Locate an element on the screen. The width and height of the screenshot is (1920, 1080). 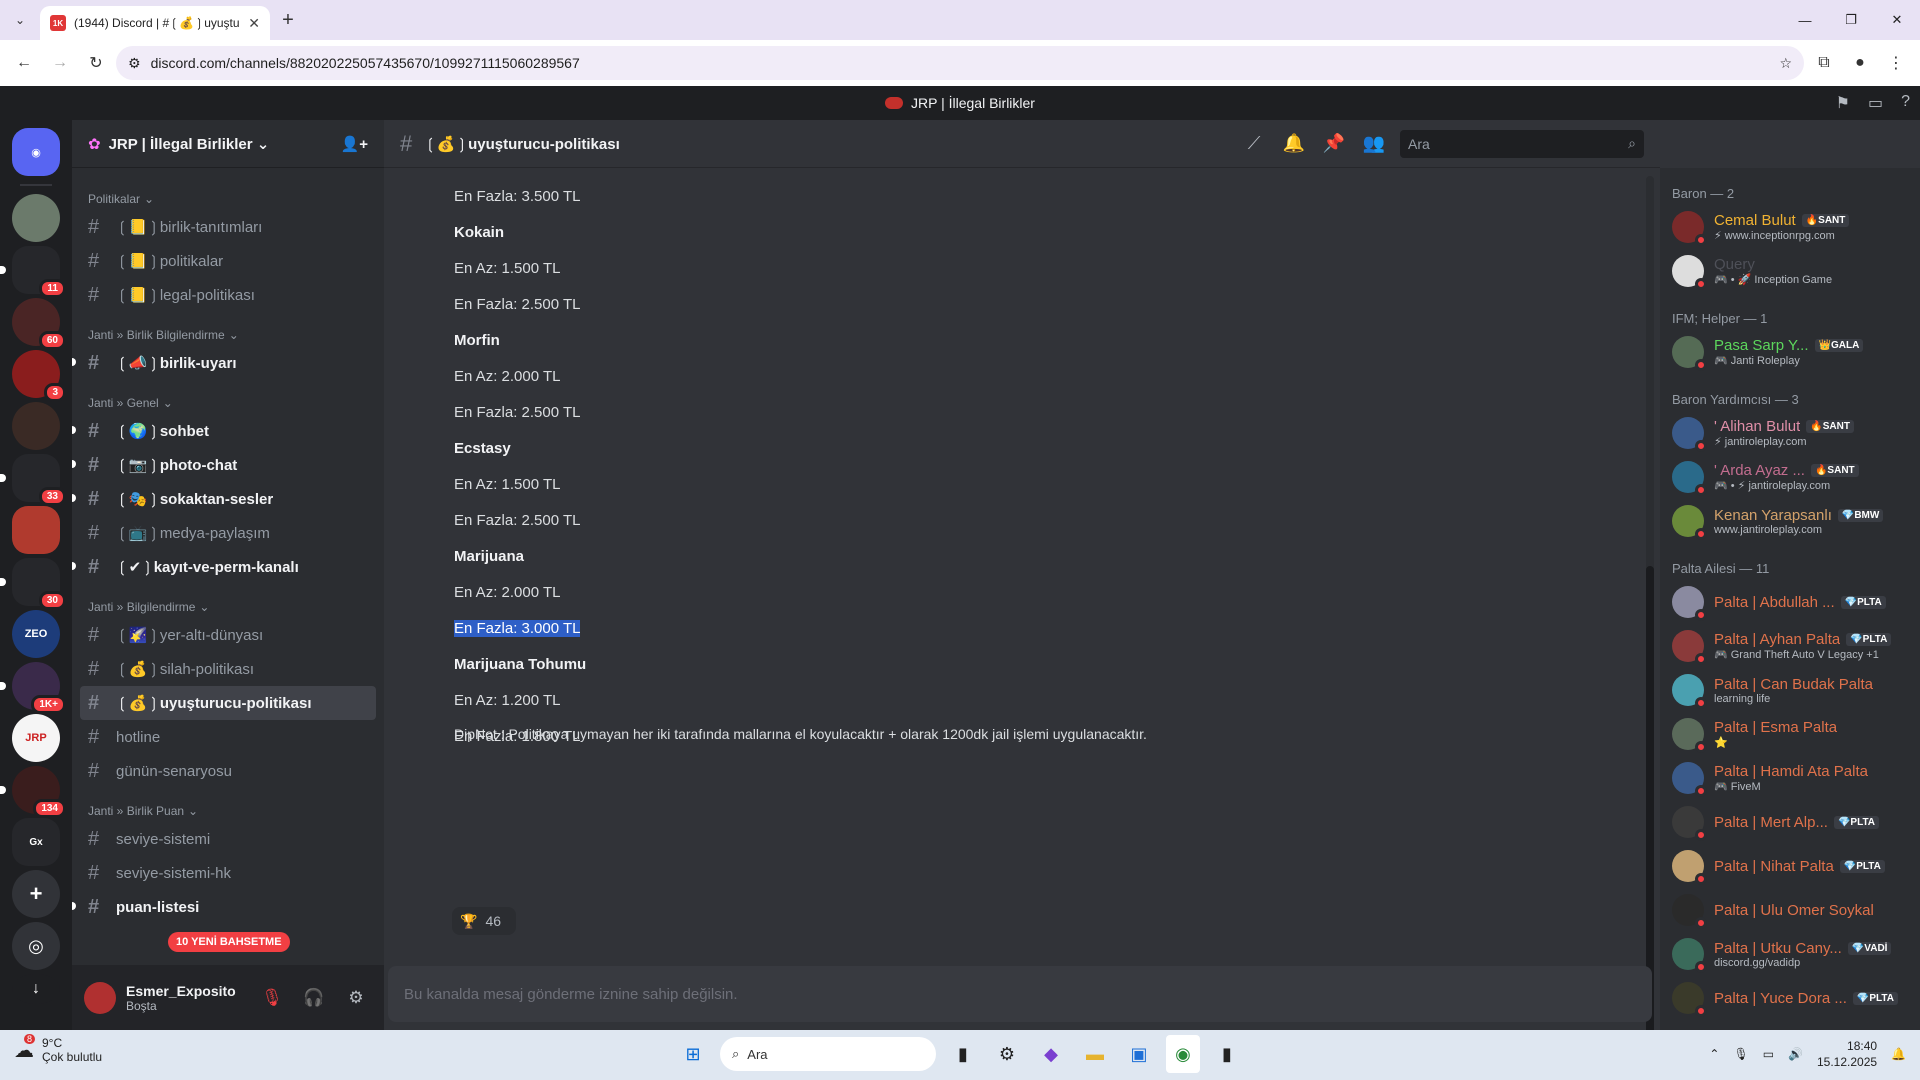
download-icon: ↓ is located at coordinates (36, 989).